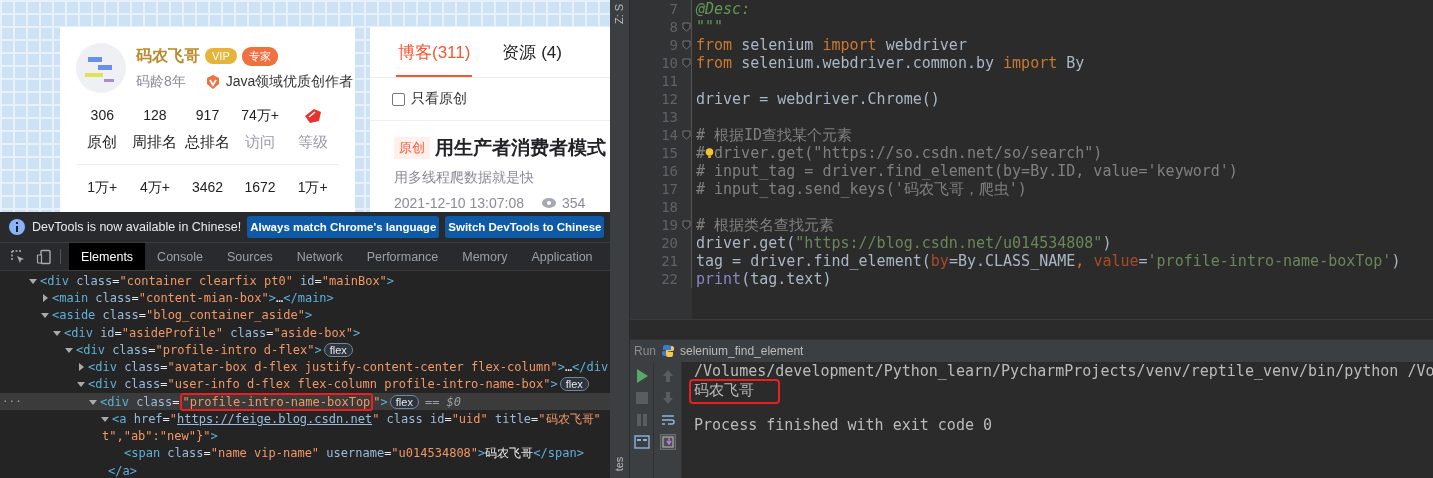  Describe the element at coordinates (831, 45) in the screenshot. I see `code-line: from selenium import webdriver` at that location.